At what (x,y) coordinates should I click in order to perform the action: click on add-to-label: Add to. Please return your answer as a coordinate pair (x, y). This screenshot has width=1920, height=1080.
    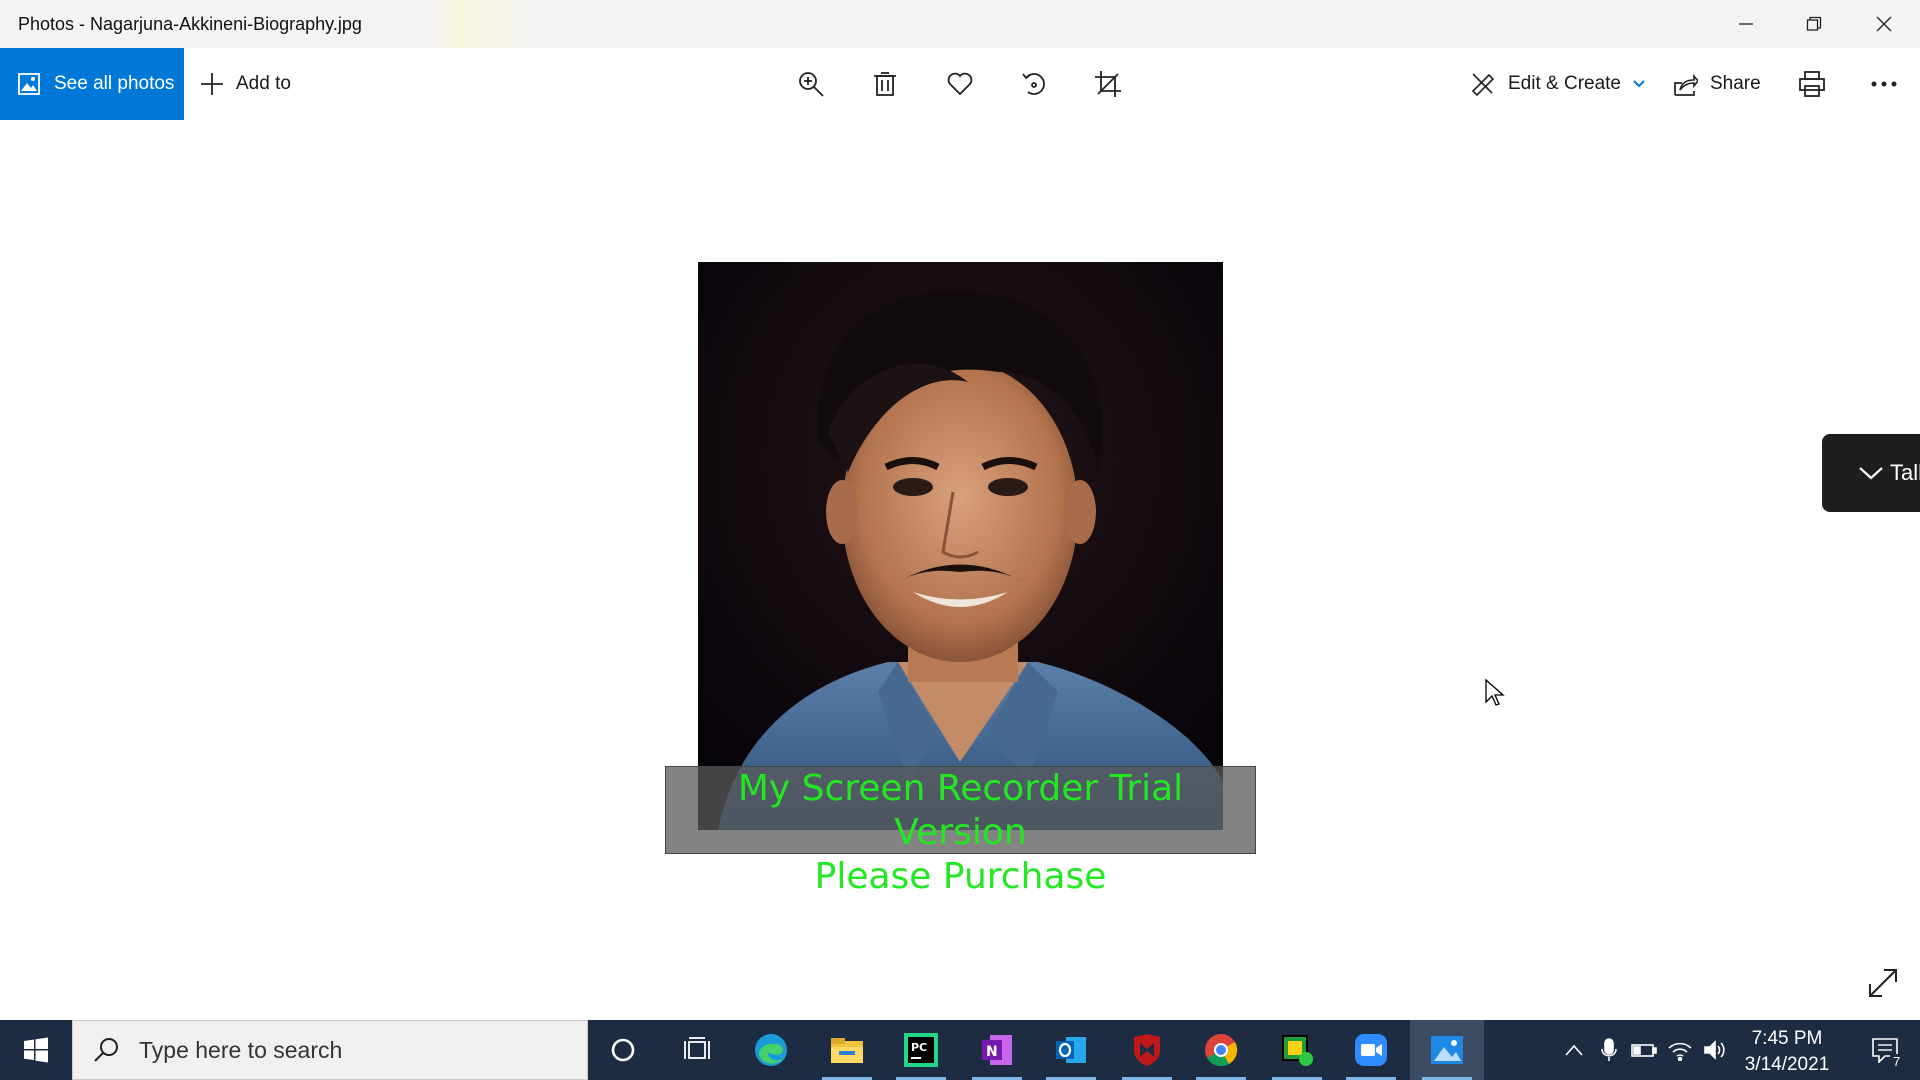
    Looking at the image, I should click on (263, 83).